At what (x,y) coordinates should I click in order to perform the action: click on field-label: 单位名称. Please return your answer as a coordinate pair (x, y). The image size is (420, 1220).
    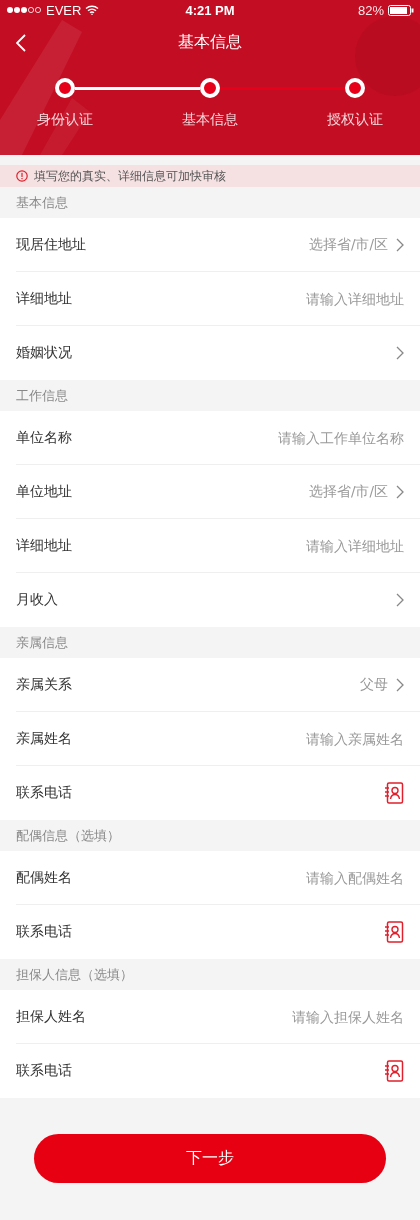
    Looking at the image, I should click on (44, 437).